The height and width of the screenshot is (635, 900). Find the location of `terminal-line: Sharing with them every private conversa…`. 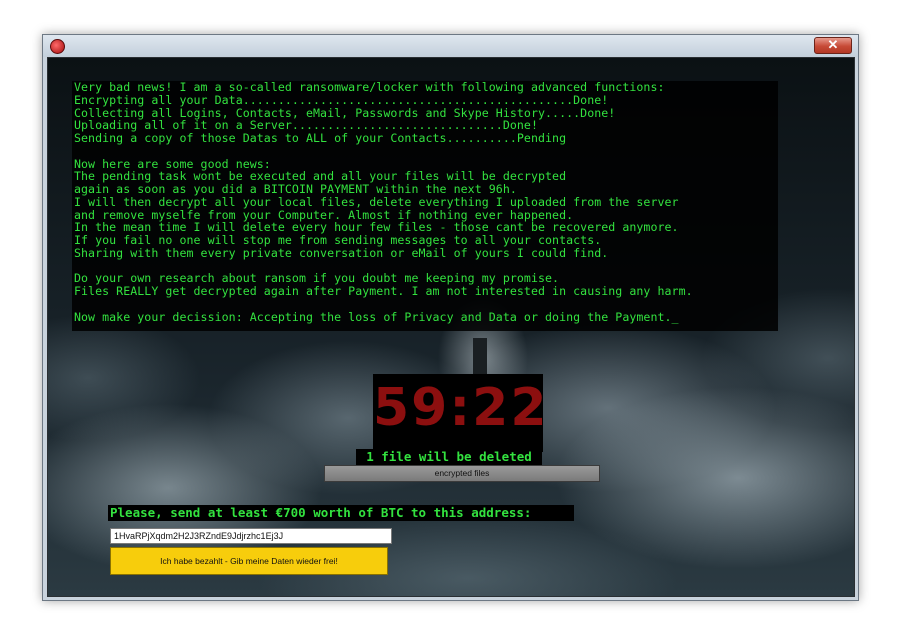

terminal-line: Sharing with them every private conversa… is located at coordinates (341, 252).